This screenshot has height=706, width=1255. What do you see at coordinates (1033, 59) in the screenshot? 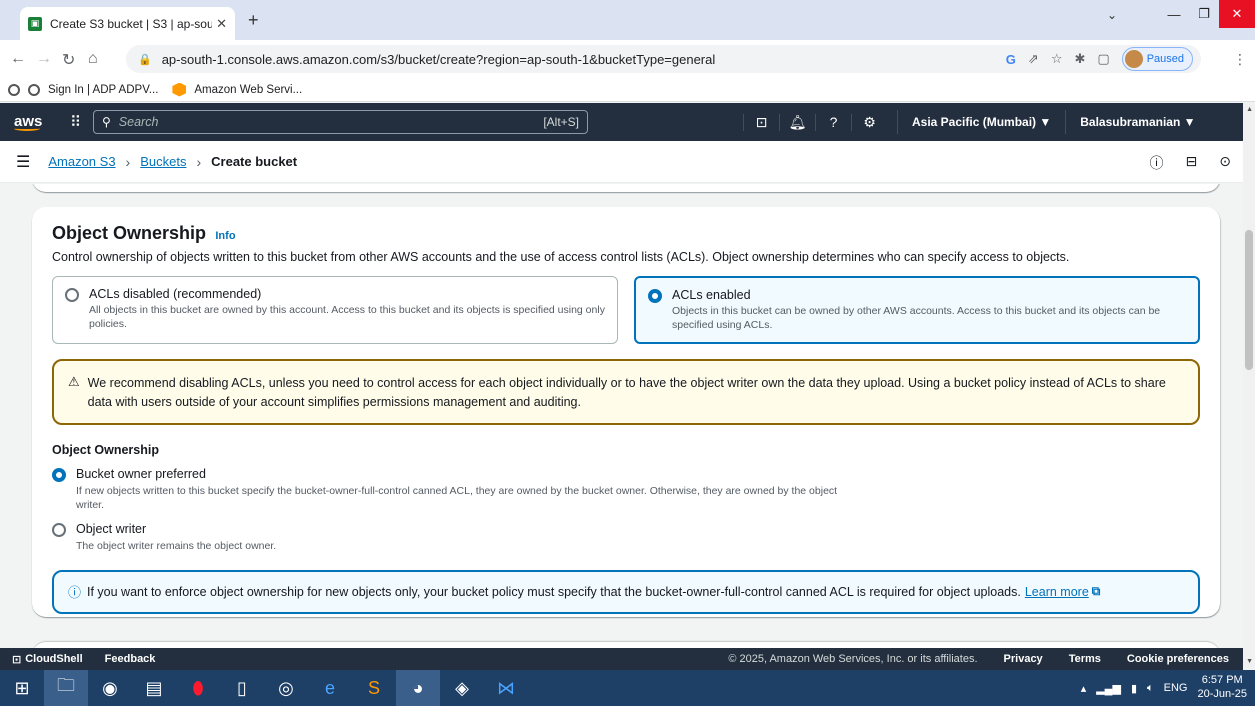
I see `share-icon: ⇗` at bounding box center [1033, 59].